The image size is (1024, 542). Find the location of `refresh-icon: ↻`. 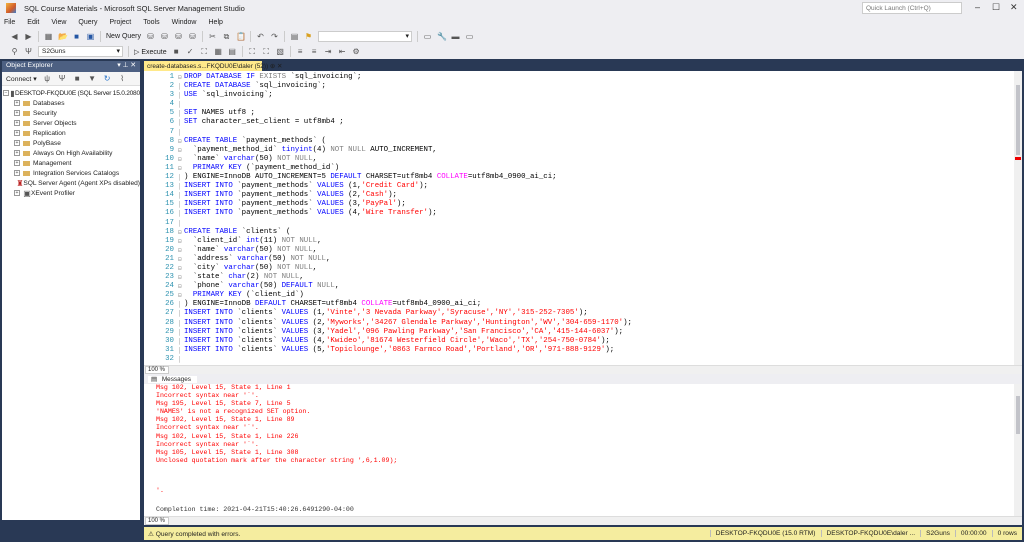

refresh-icon: ↻ is located at coordinates (107, 78).